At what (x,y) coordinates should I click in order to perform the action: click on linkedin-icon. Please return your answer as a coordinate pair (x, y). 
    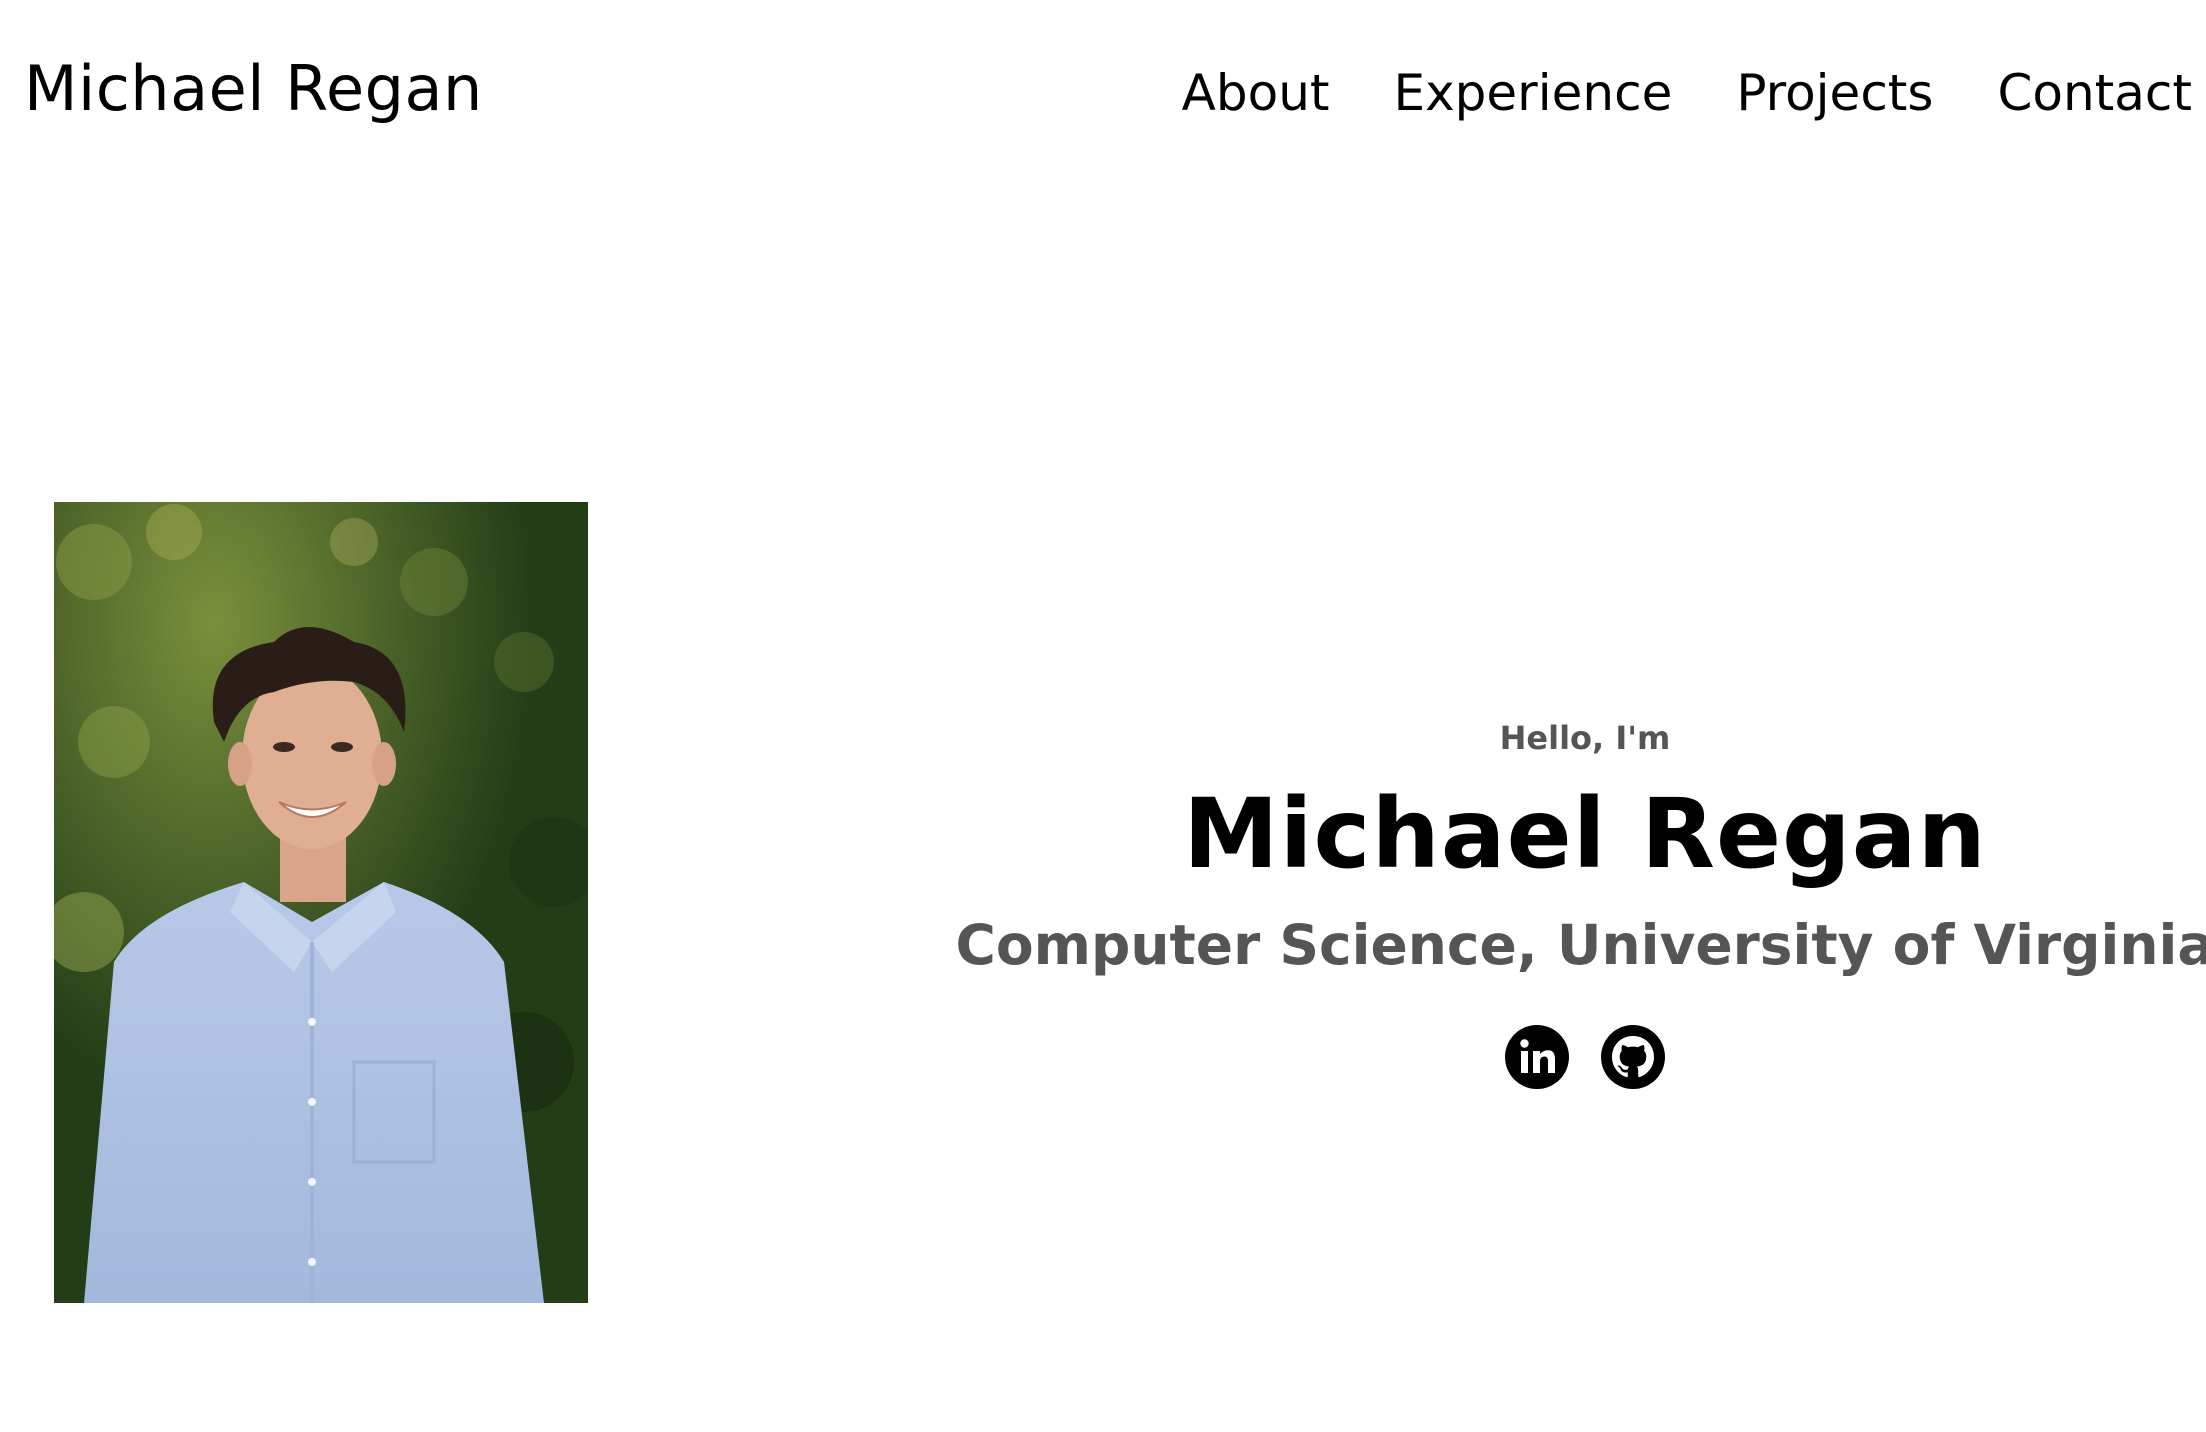
    Looking at the image, I should click on (1537, 1057).